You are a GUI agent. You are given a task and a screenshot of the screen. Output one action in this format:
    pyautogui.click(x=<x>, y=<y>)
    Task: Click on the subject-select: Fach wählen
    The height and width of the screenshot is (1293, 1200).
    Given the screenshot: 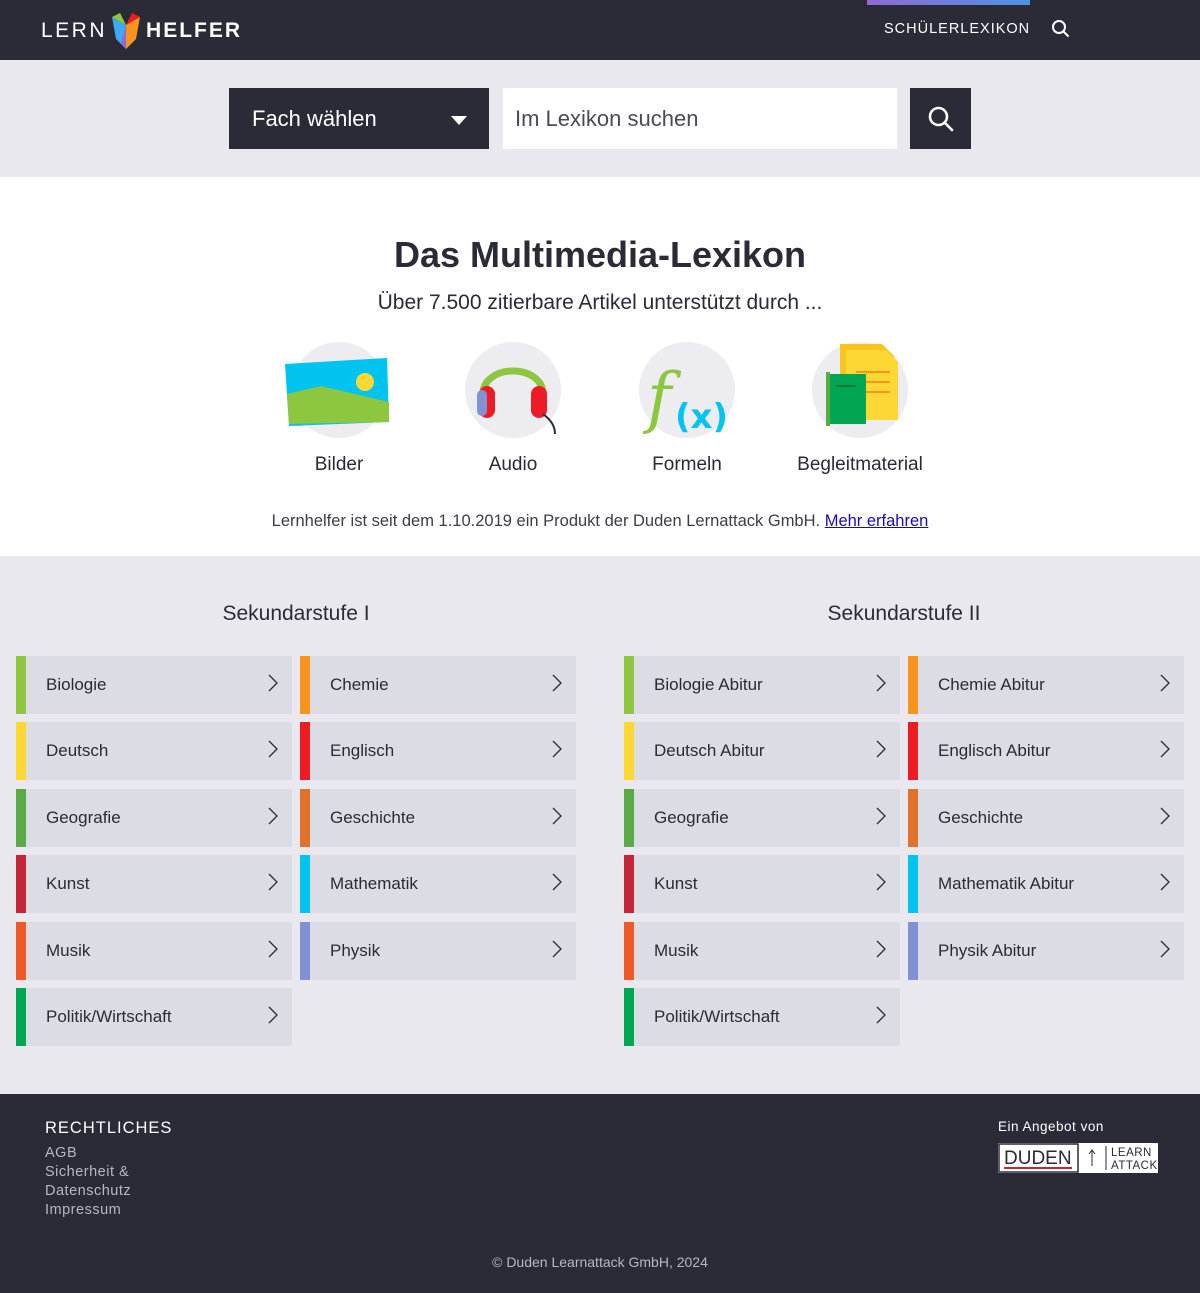 What is the action you would take?
    pyautogui.click(x=359, y=118)
    